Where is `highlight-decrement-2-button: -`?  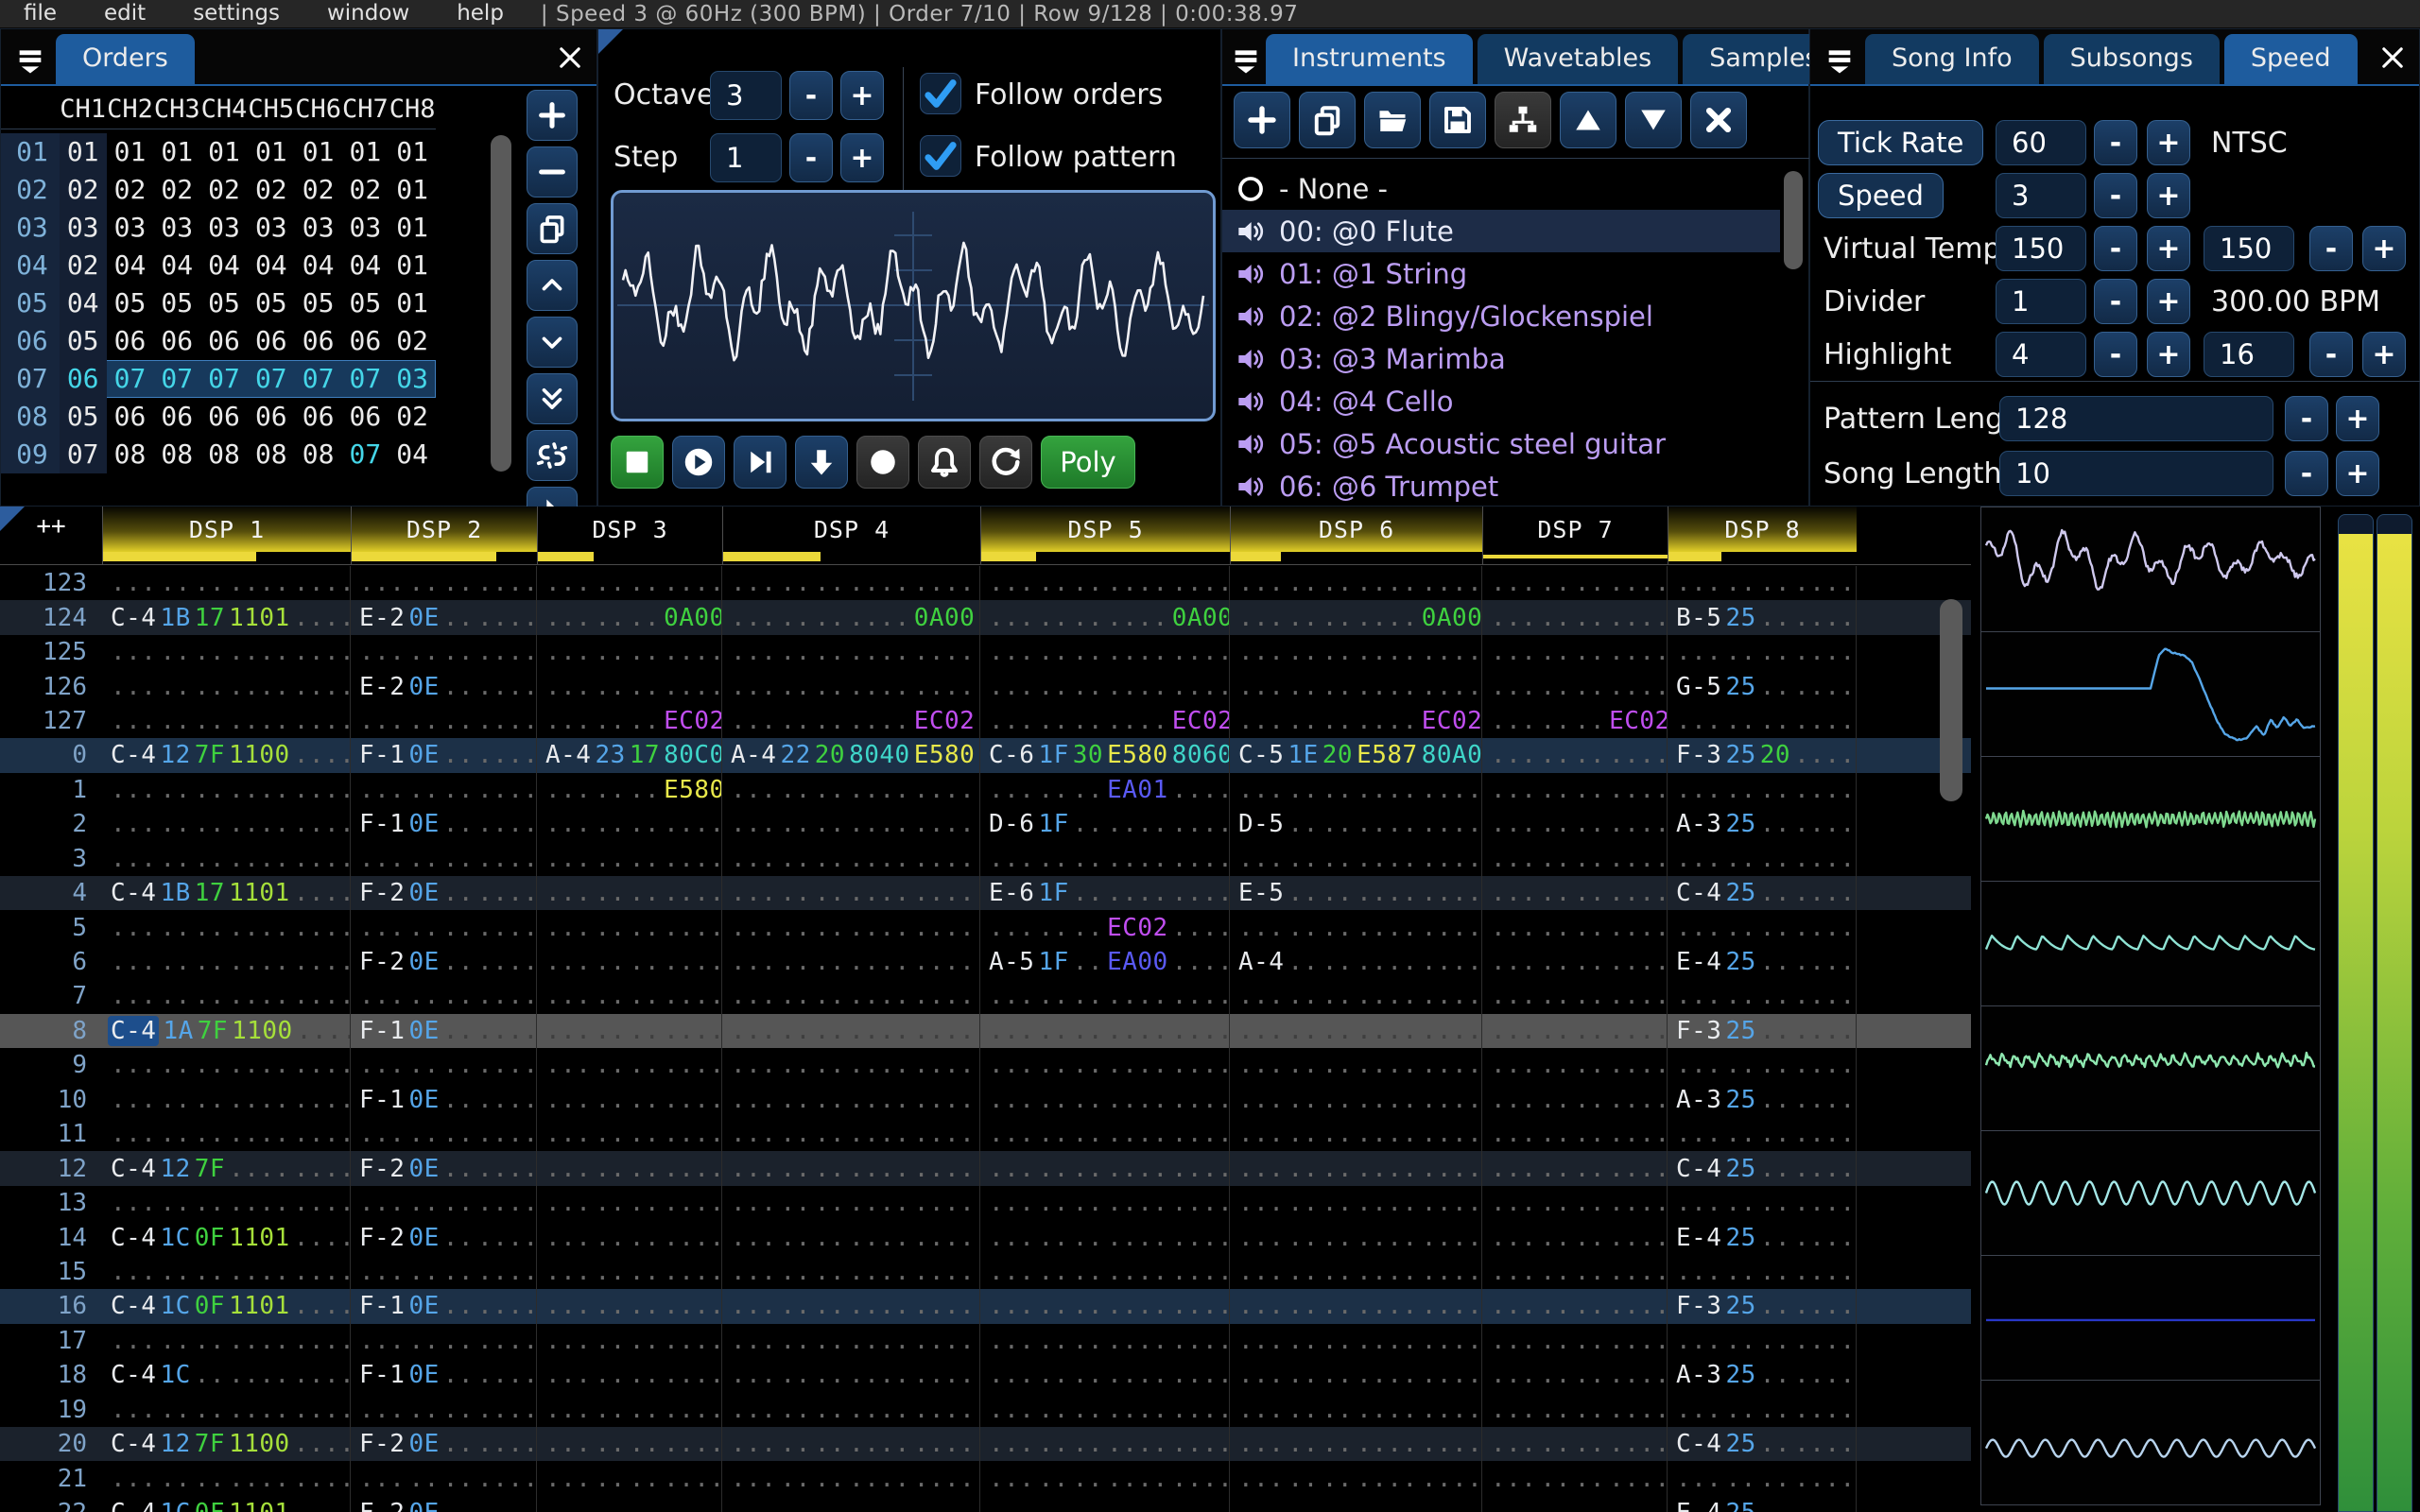 highlight-decrement-2-button: - is located at coordinates (2331, 354).